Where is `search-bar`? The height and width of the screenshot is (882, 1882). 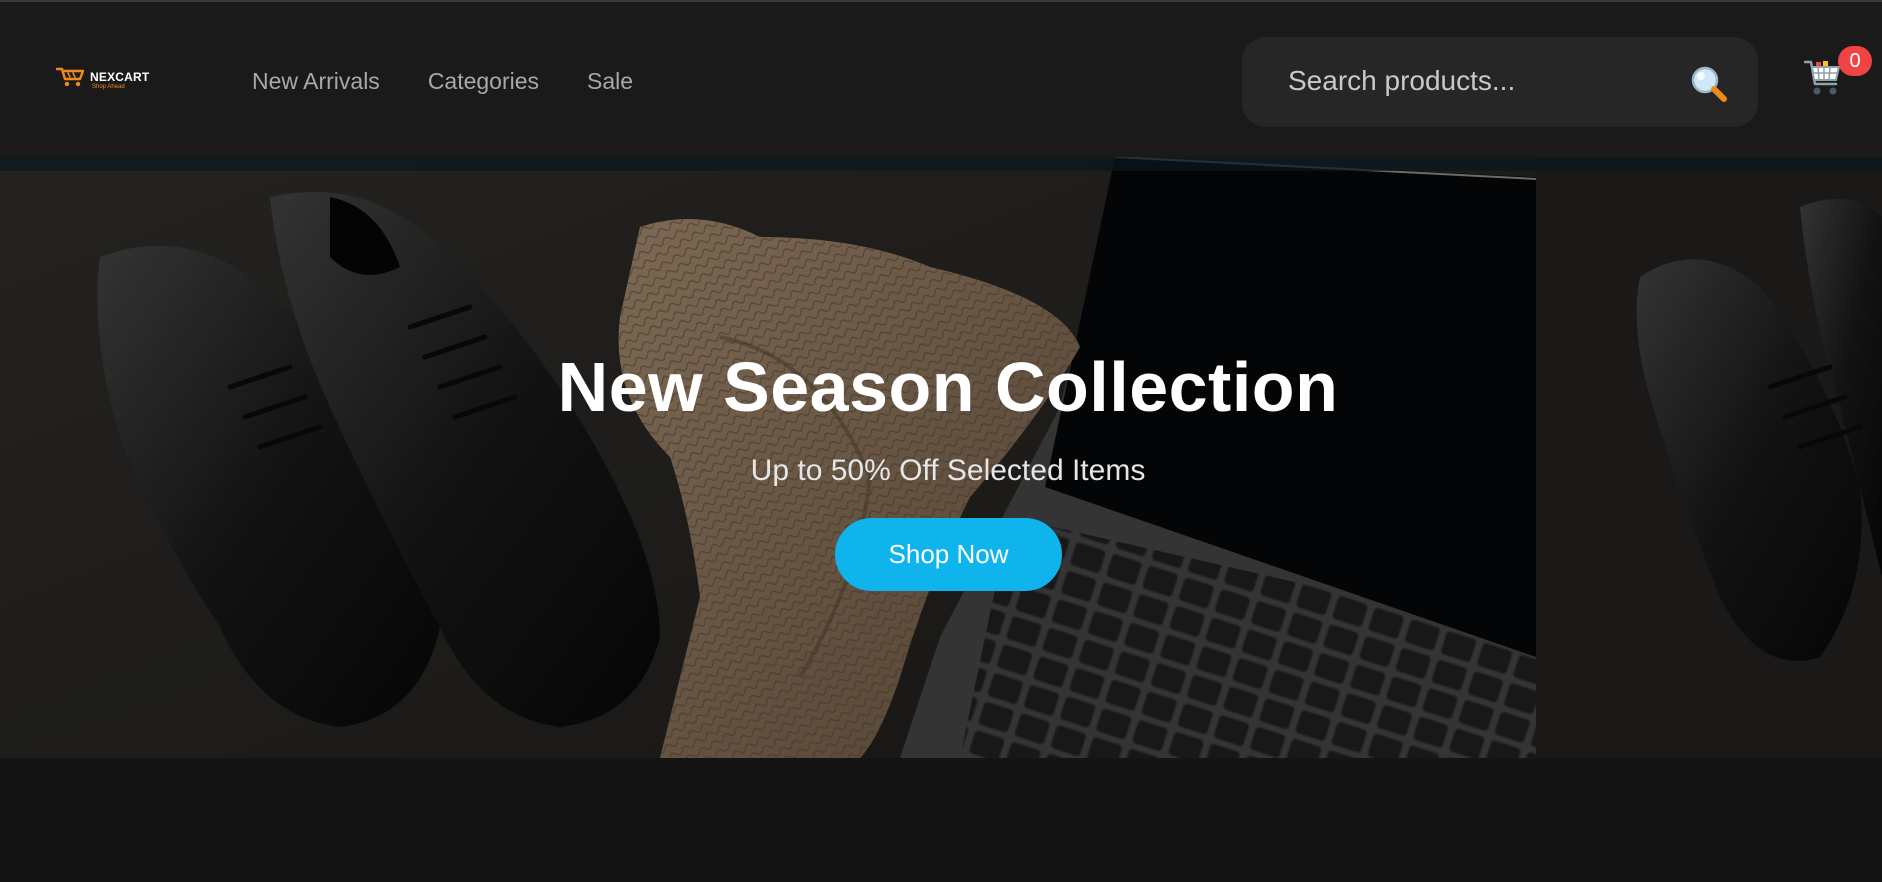 search-bar is located at coordinates (1500, 82).